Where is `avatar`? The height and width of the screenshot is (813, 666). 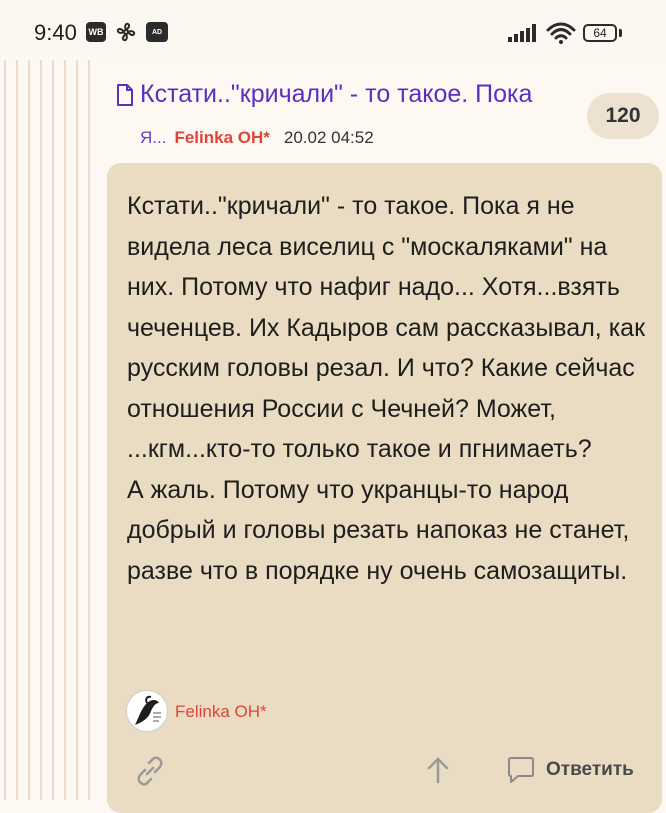 avatar is located at coordinates (147, 711).